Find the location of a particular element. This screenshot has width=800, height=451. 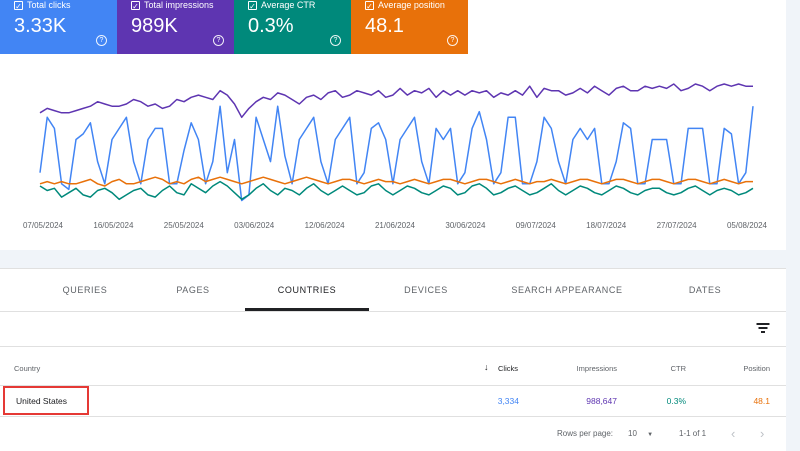

sort-desc-icon: ↓ is located at coordinates (486, 367).